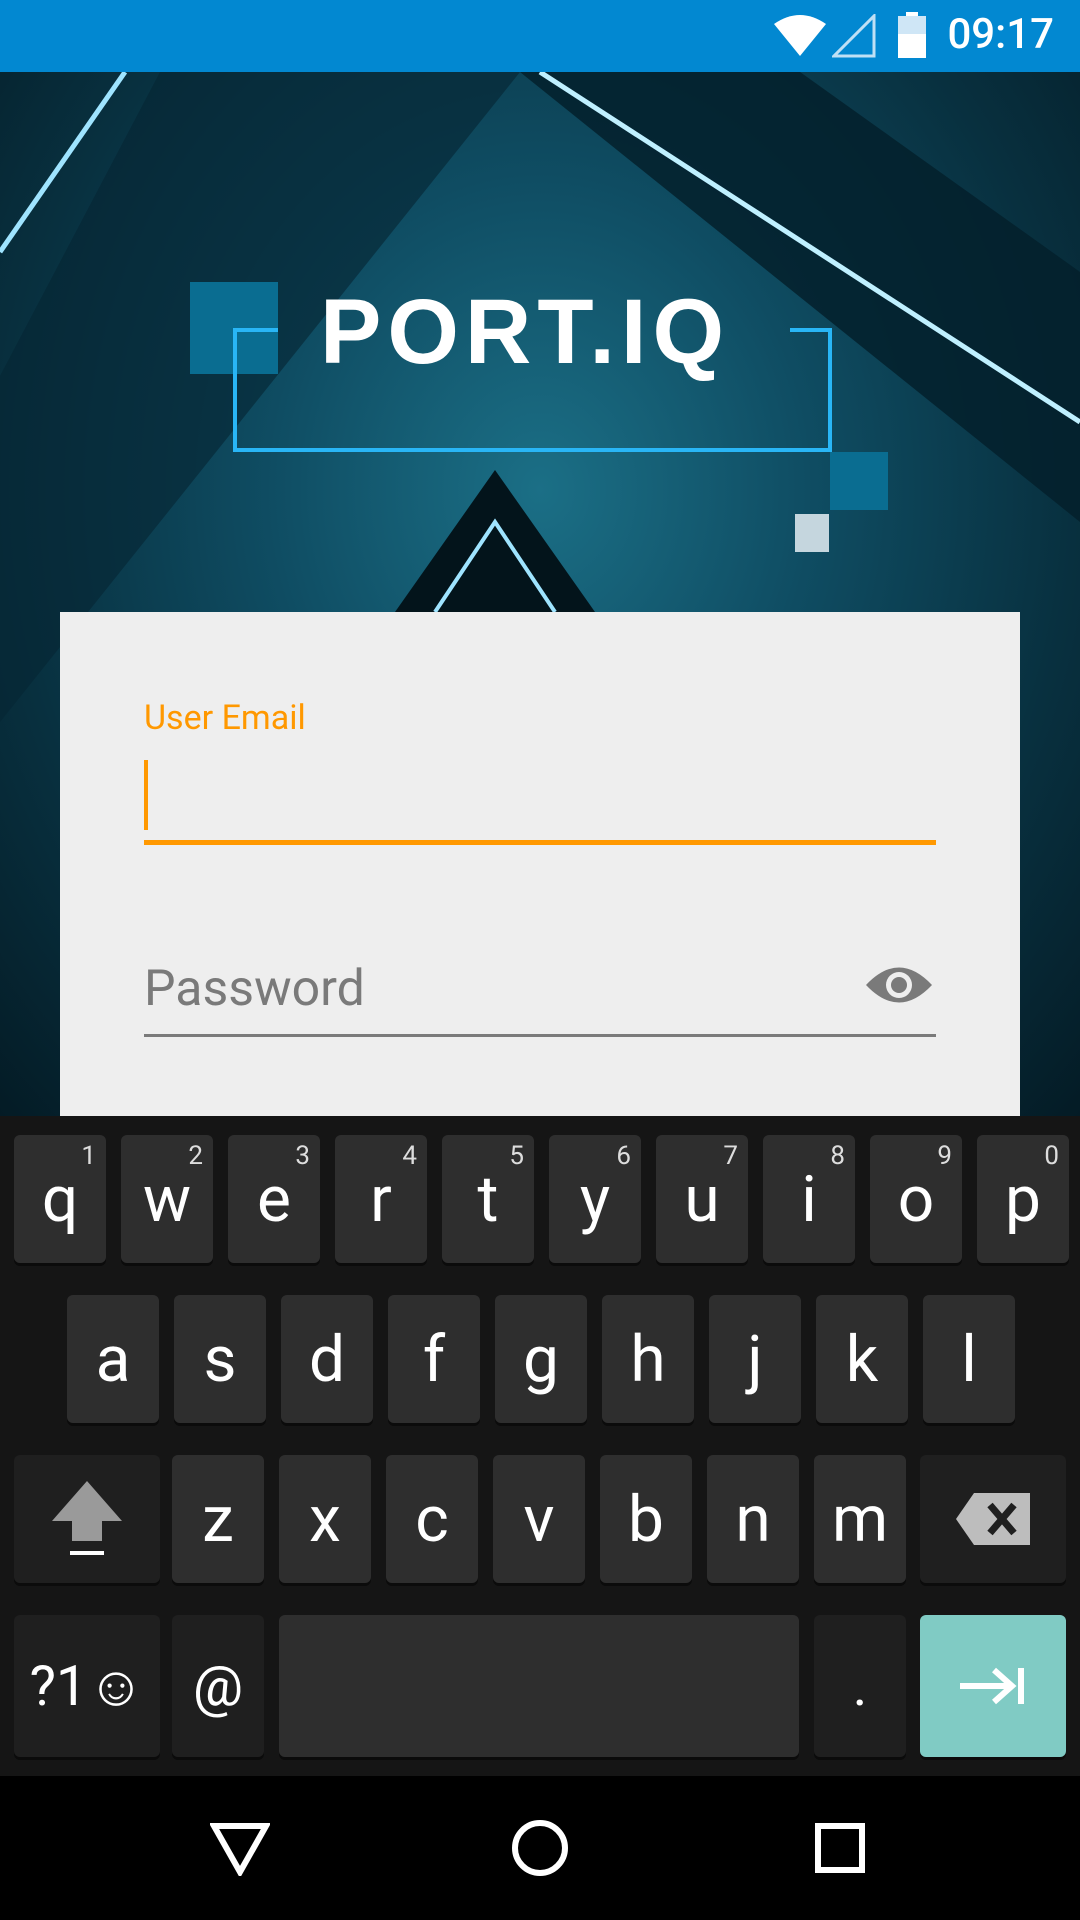  I want to click on status-bar: 09:17, so click(540, 36).